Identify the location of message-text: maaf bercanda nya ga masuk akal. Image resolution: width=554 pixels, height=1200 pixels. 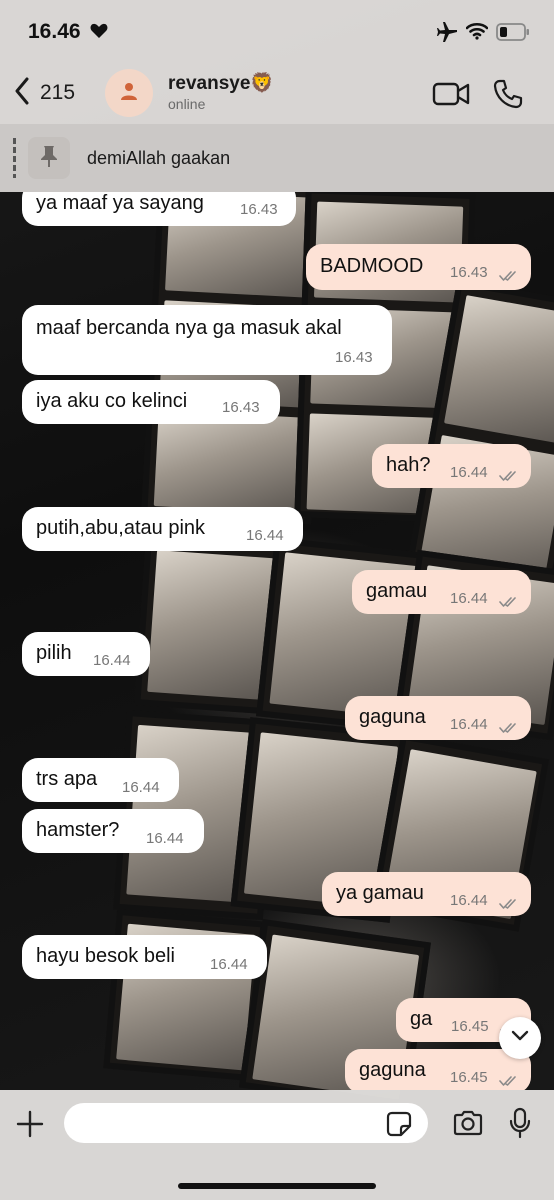
(189, 328).